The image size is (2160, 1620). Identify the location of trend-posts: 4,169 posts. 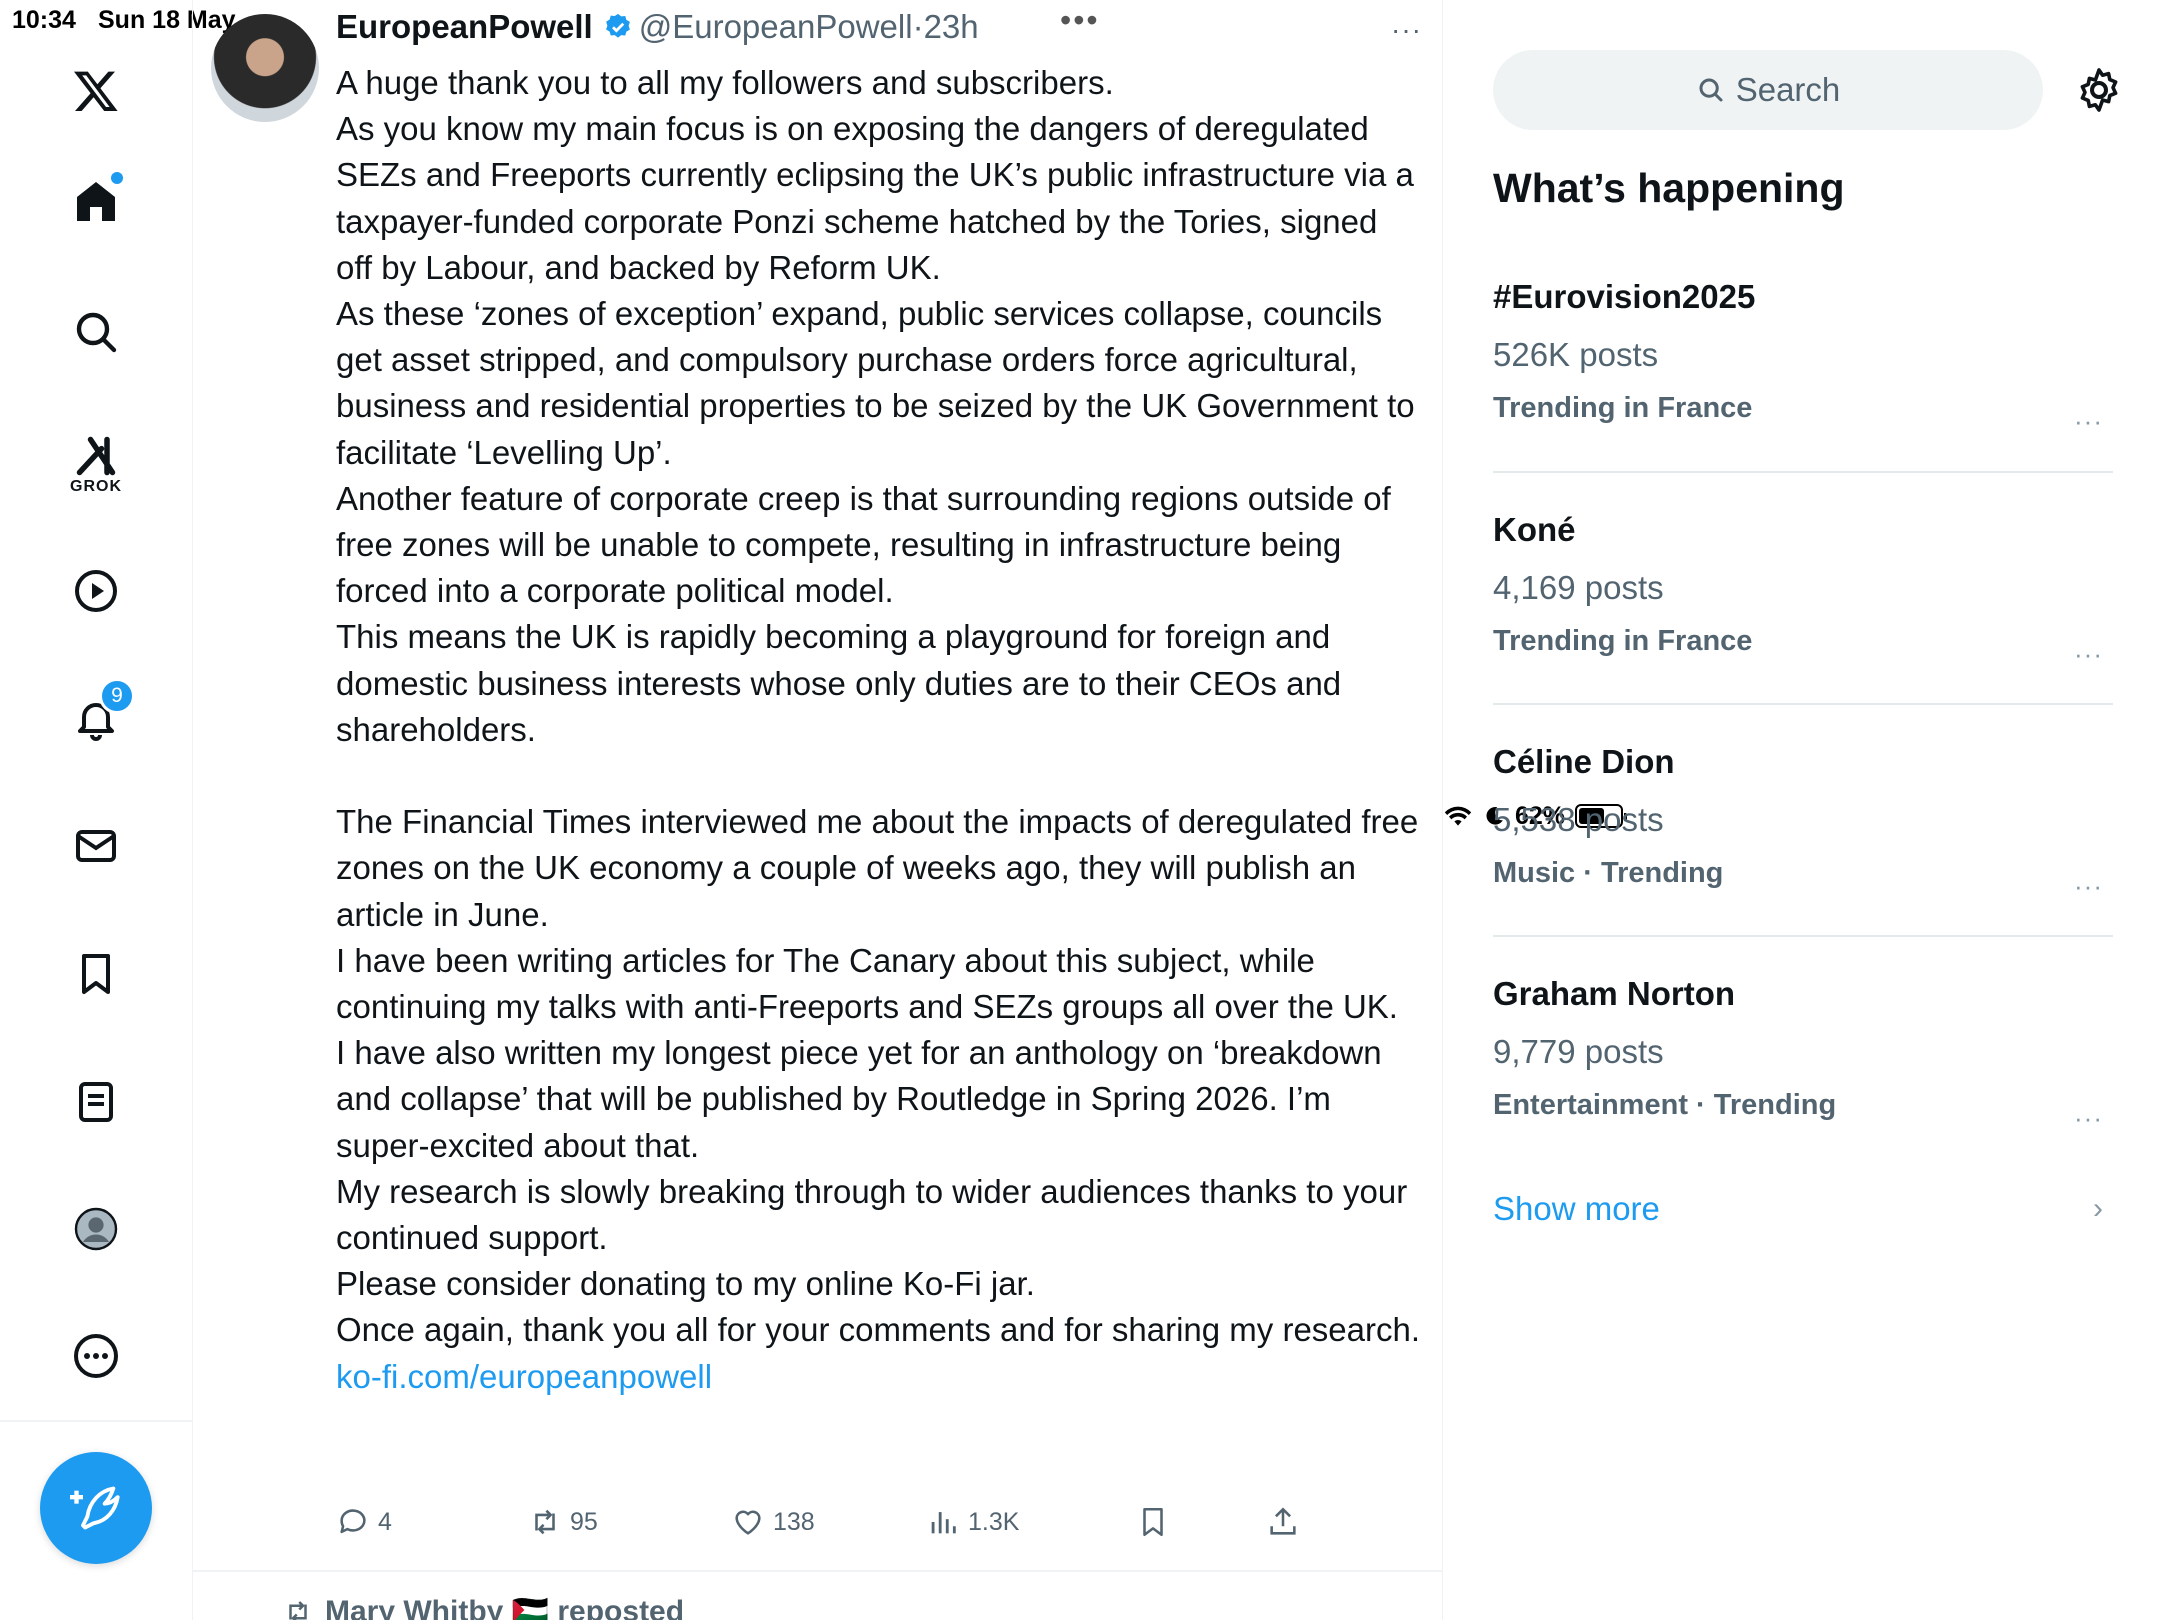
(1578, 587).